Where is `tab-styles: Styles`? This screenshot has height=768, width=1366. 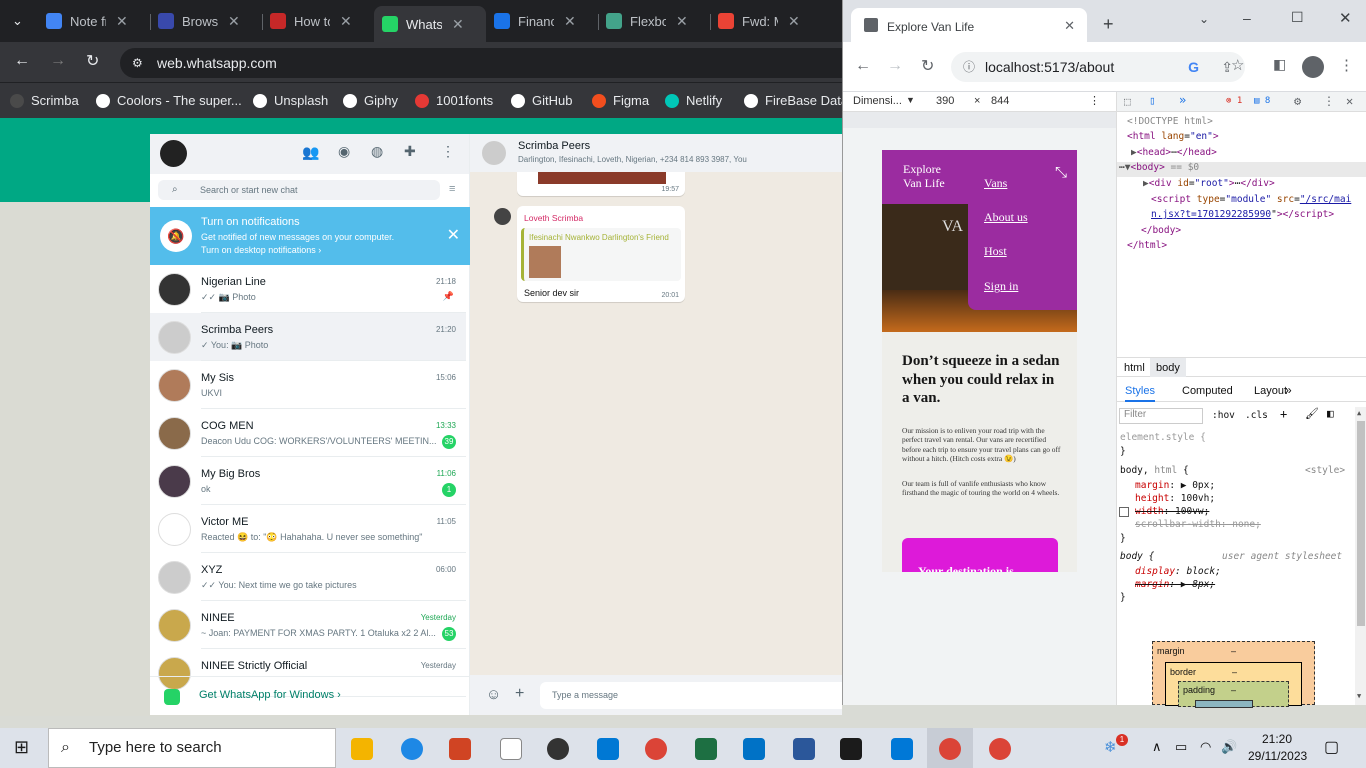 tab-styles: Styles is located at coordinates (1140, 393).